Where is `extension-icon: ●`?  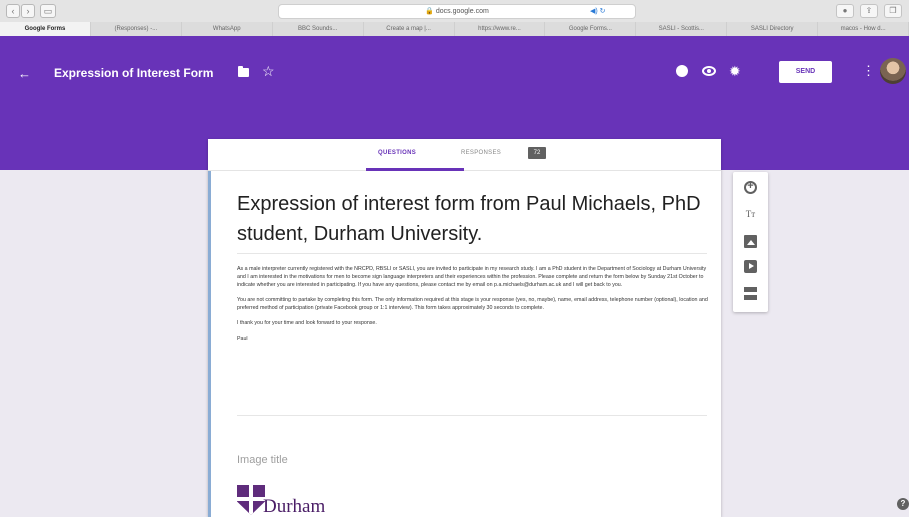 extension-icon: ● is located at coordinates (845, 11).